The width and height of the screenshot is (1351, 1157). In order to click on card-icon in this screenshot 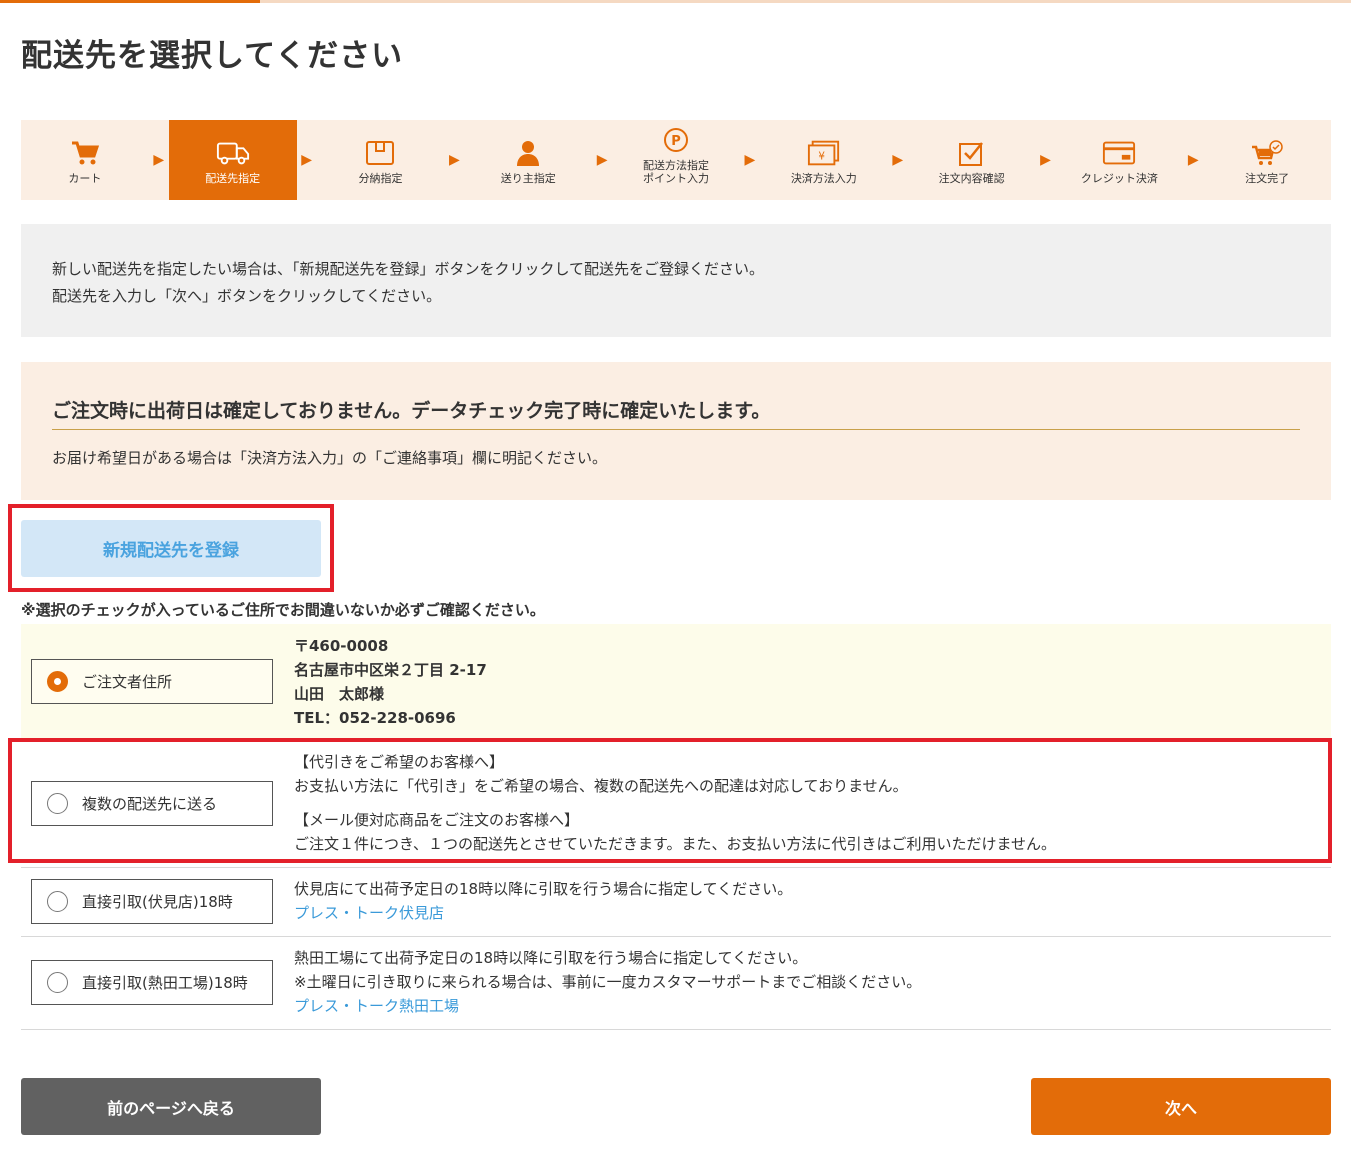, I will do `click(1119, 153)`.